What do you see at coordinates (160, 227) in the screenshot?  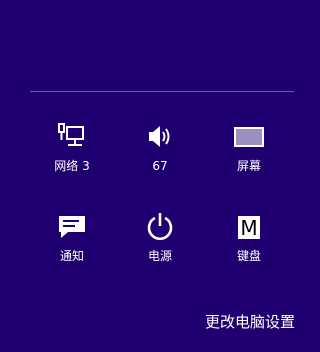 I see `power-icon` at bounding box center [160, 227].